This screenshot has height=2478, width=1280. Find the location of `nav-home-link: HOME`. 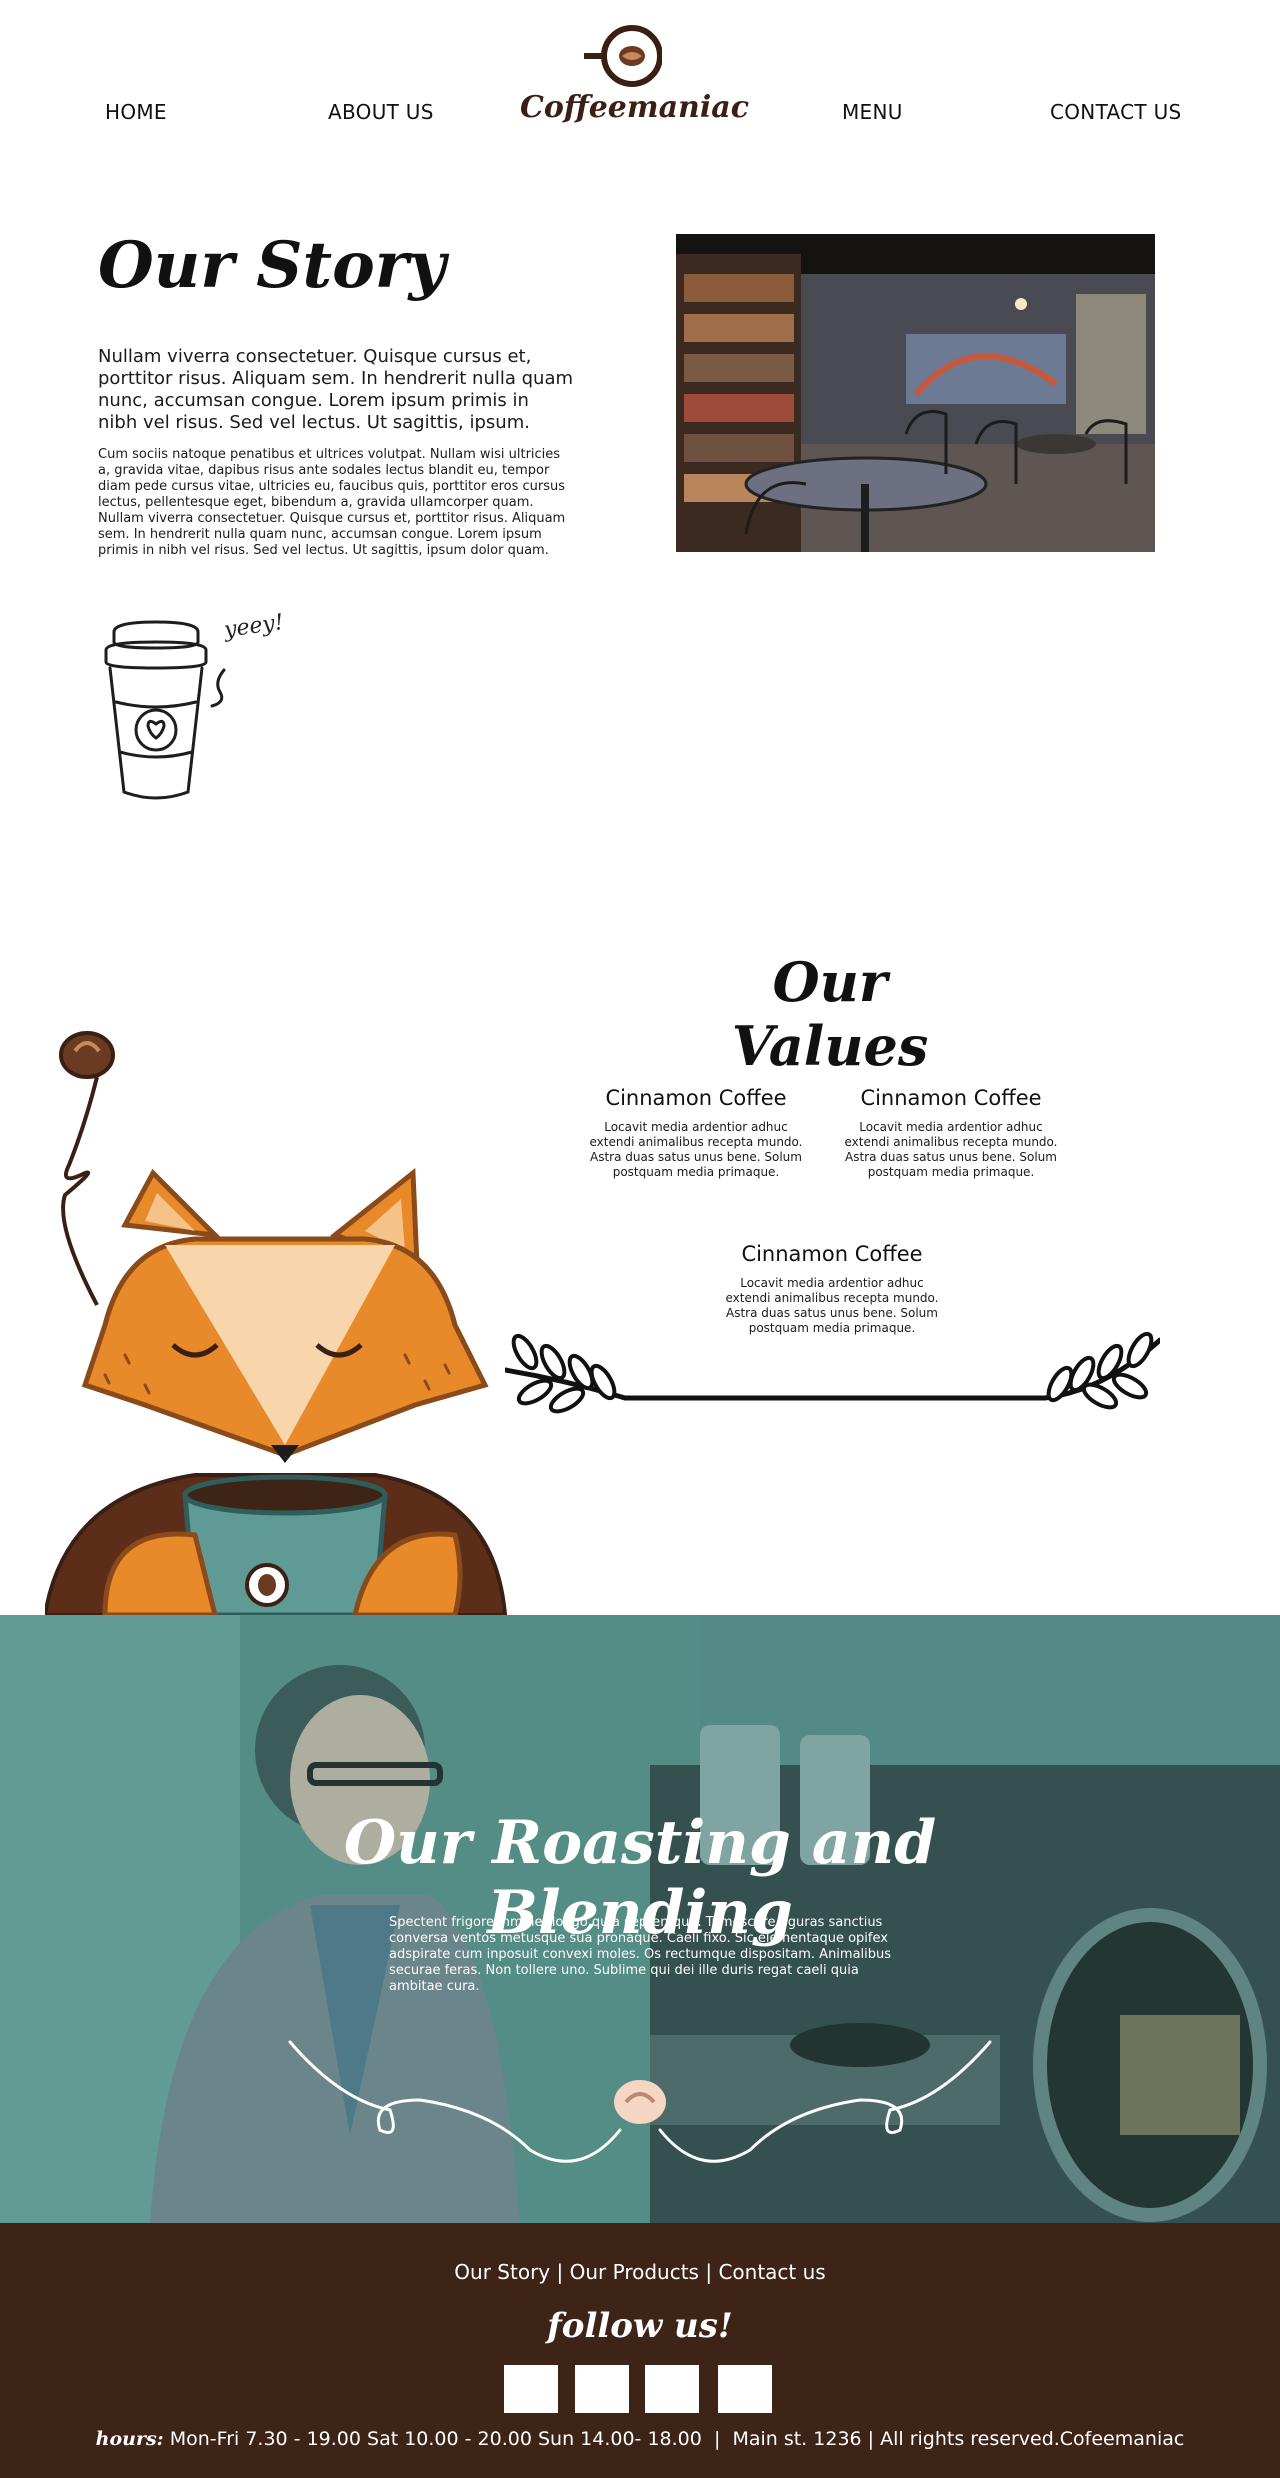

nav-home-link: HOME is located at coordinates (136, 112).